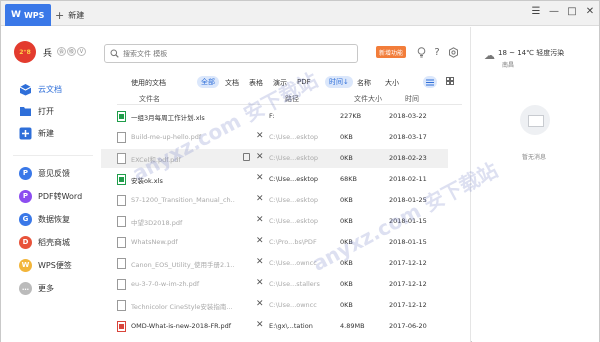  Describe the element at coordinates (149, 99) in the screenshot. I see `col-name: 文件名` at that location.